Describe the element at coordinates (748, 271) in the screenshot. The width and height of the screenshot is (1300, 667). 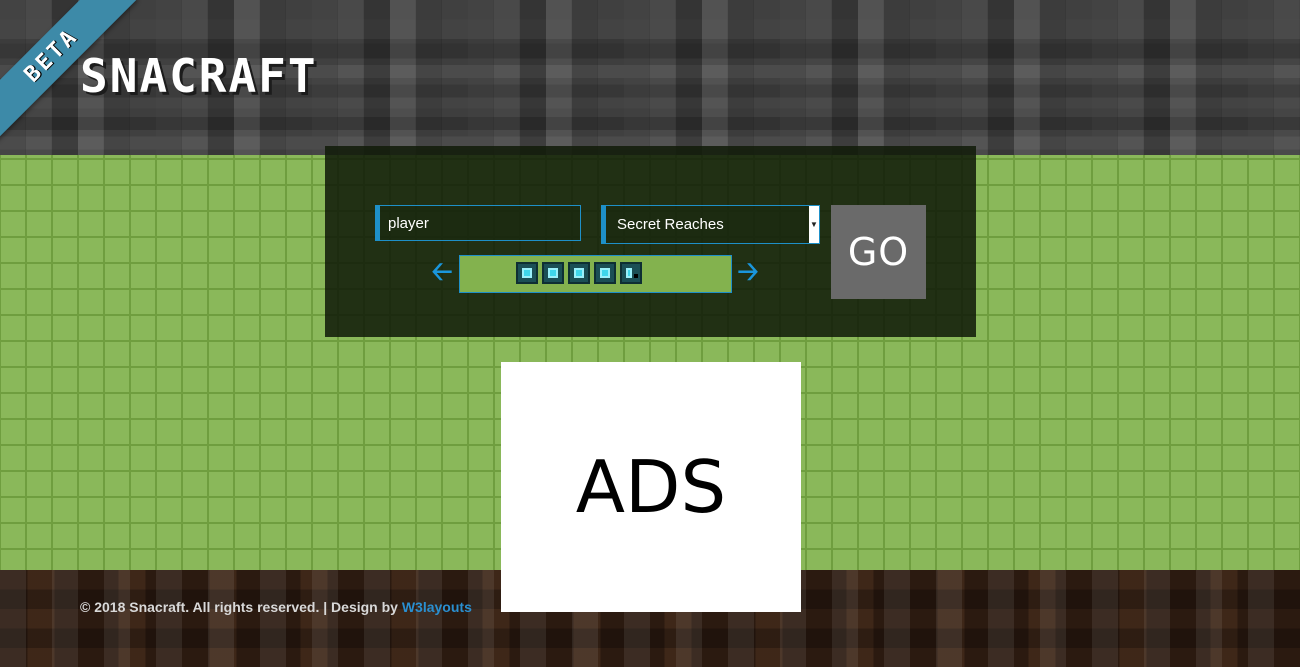
I see `arrow-right-icon: 🡢` at that location.